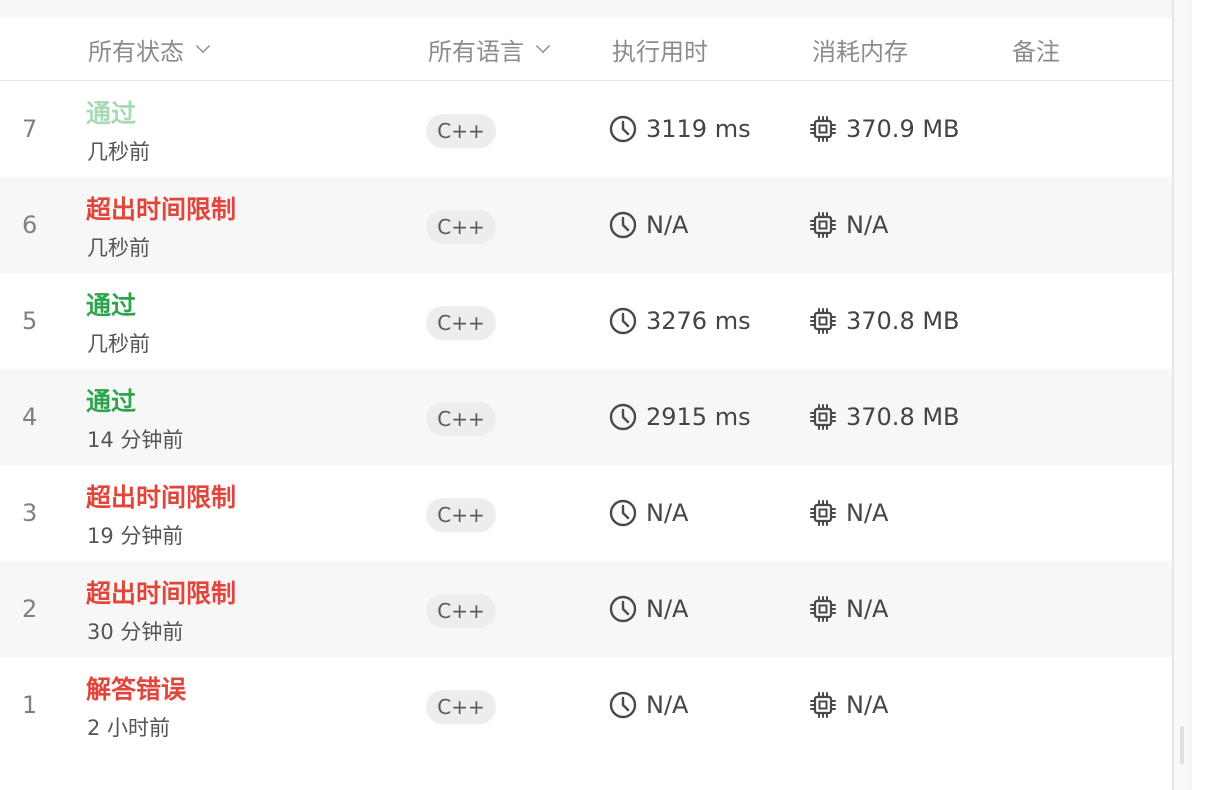 This screenshot has width=1224, height=790. Describe the element at coordinates (660, 51) in the screenshot. I see `runtime-header-label: 执行用时` at that location.